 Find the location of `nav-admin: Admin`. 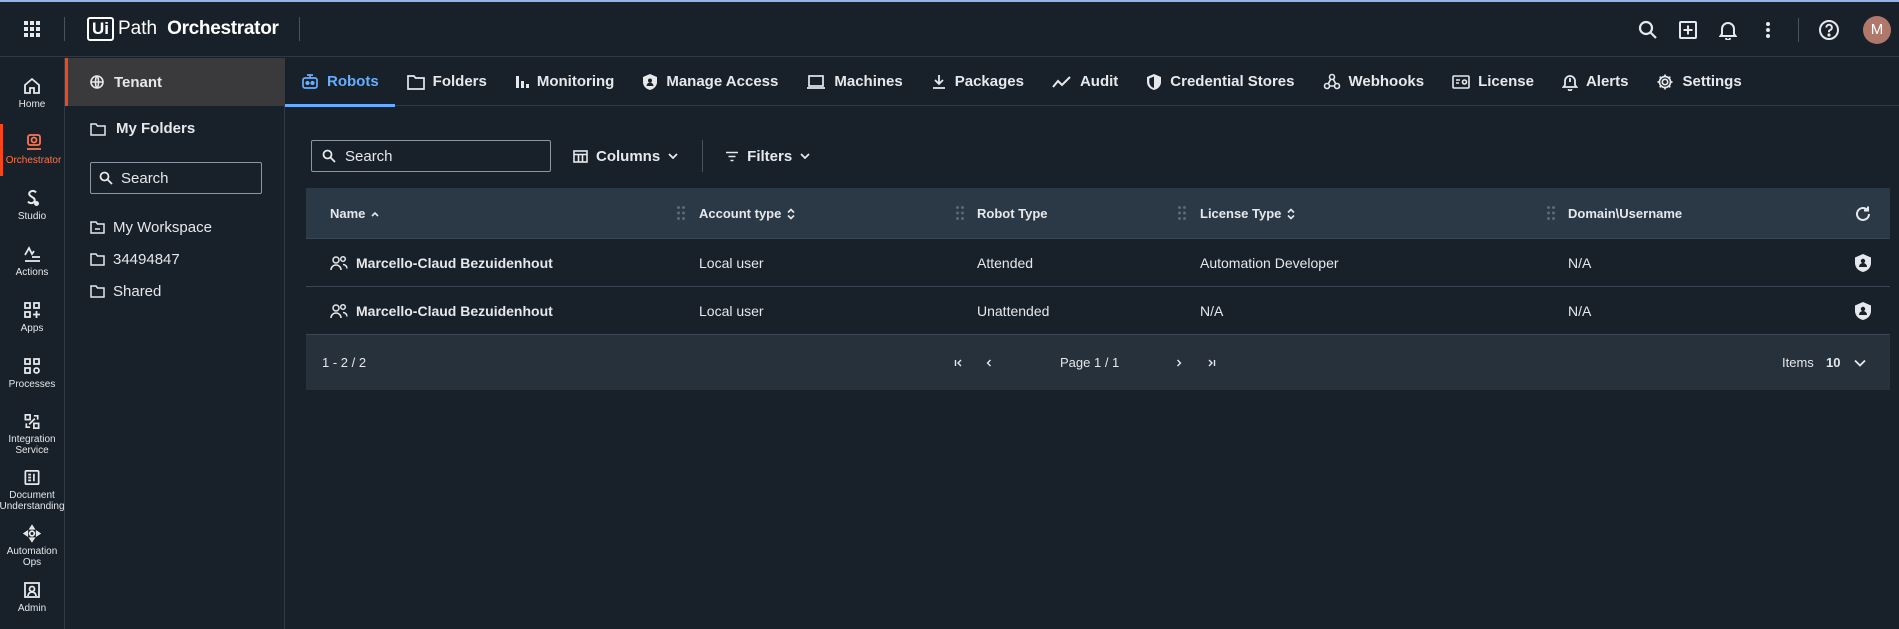

nav-admin: Admin is located at coordinates (32, 598).